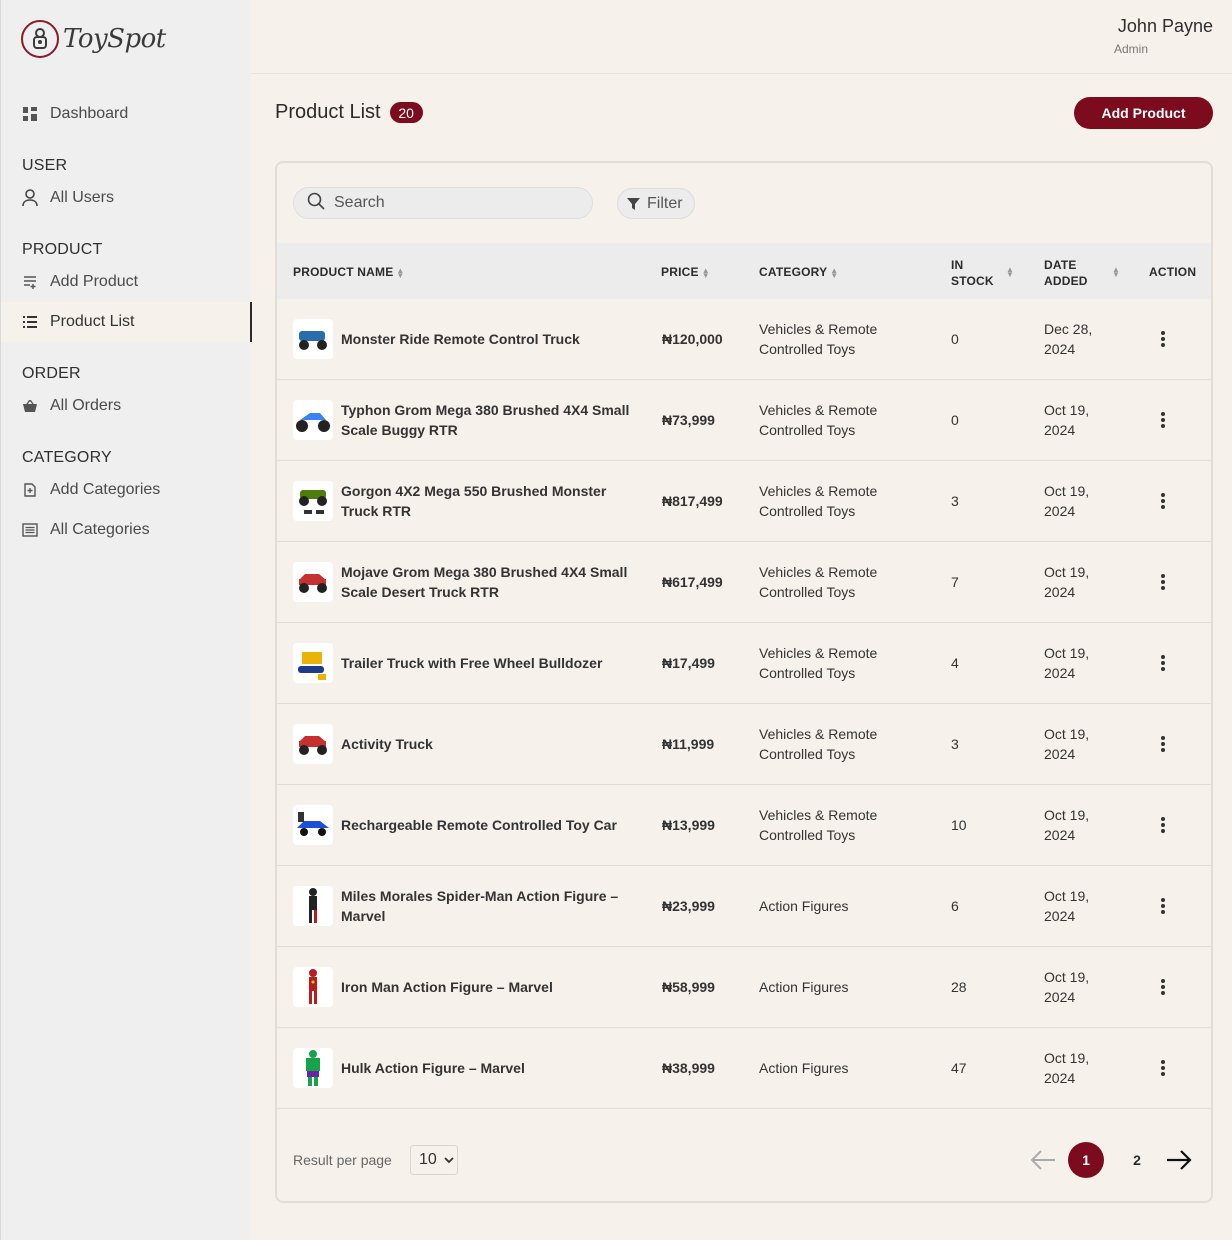 The width and height of the screenshot is (1232, 1240). I want to click on sidebar-item-all-categories: All Categories, so click(126, 530).